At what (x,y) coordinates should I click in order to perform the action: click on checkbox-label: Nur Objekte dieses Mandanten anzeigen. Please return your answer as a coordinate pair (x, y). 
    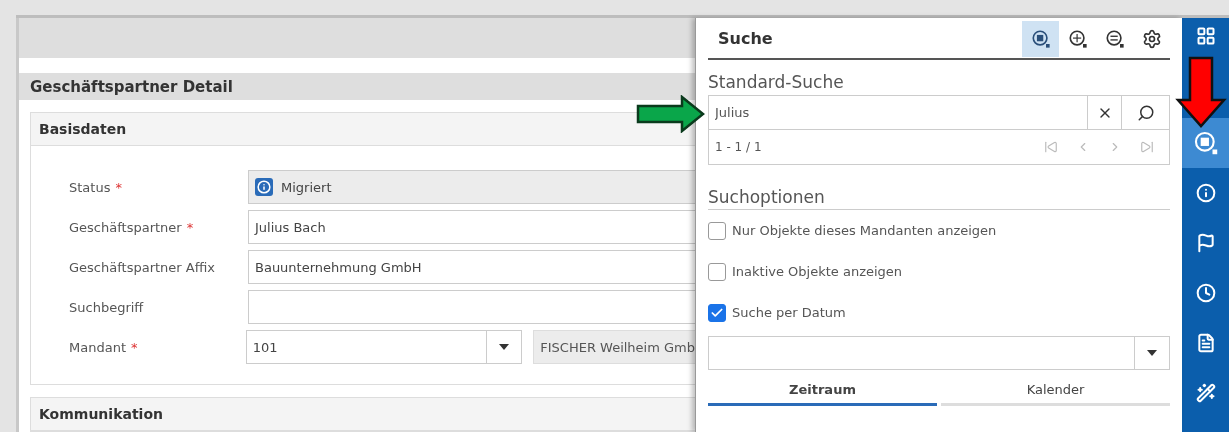
    Looking at the image, I should click on (864, 230).